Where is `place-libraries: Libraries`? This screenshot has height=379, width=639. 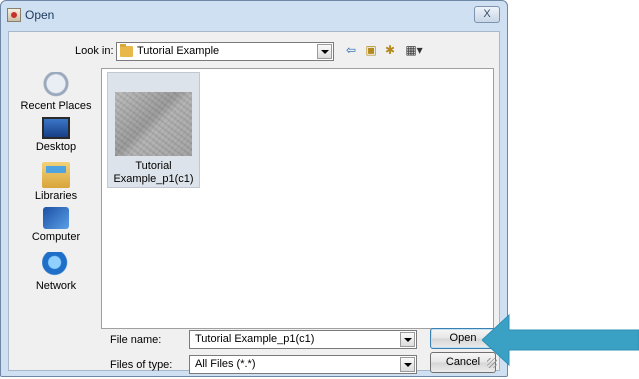
place-libraries: Libraries is located at coordinates (56, 182).